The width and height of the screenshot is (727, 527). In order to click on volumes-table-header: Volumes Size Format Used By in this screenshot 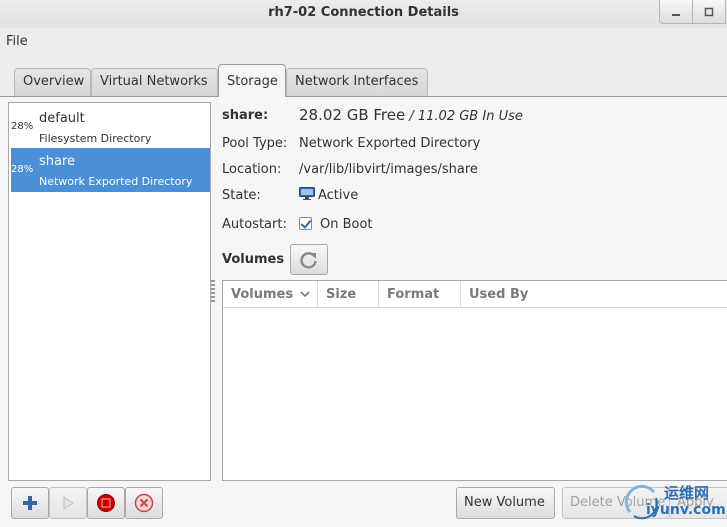, I will do `click(475, 294)`.